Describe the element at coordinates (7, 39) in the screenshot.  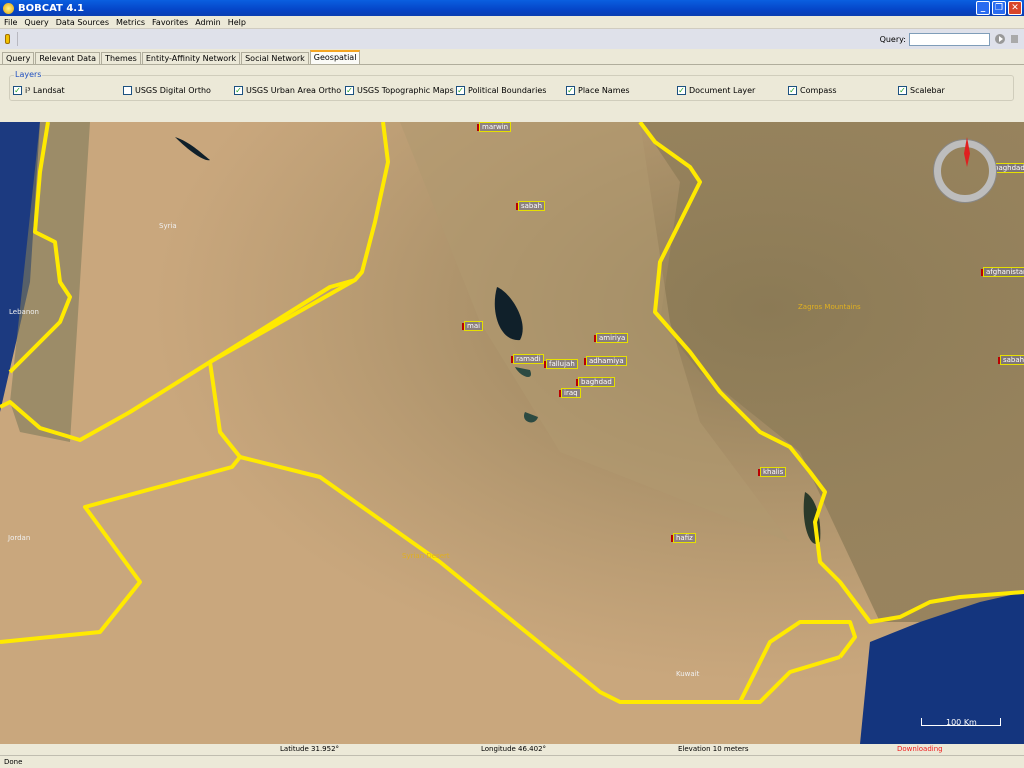
I see `database-icon` at that location.